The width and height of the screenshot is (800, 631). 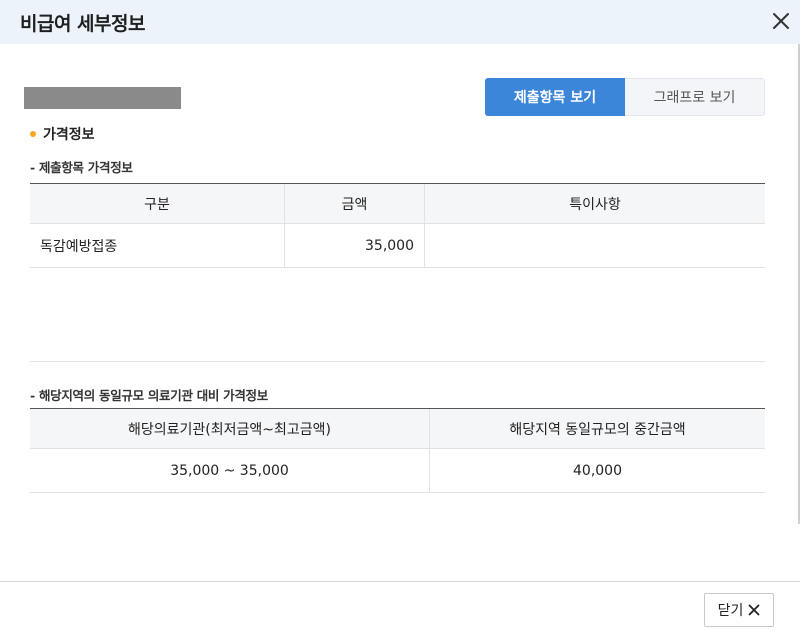 What do you see at coordinates (102, 98) in the screenshot?
I see `redacted-institution-name` at bounding box center [102, 98].